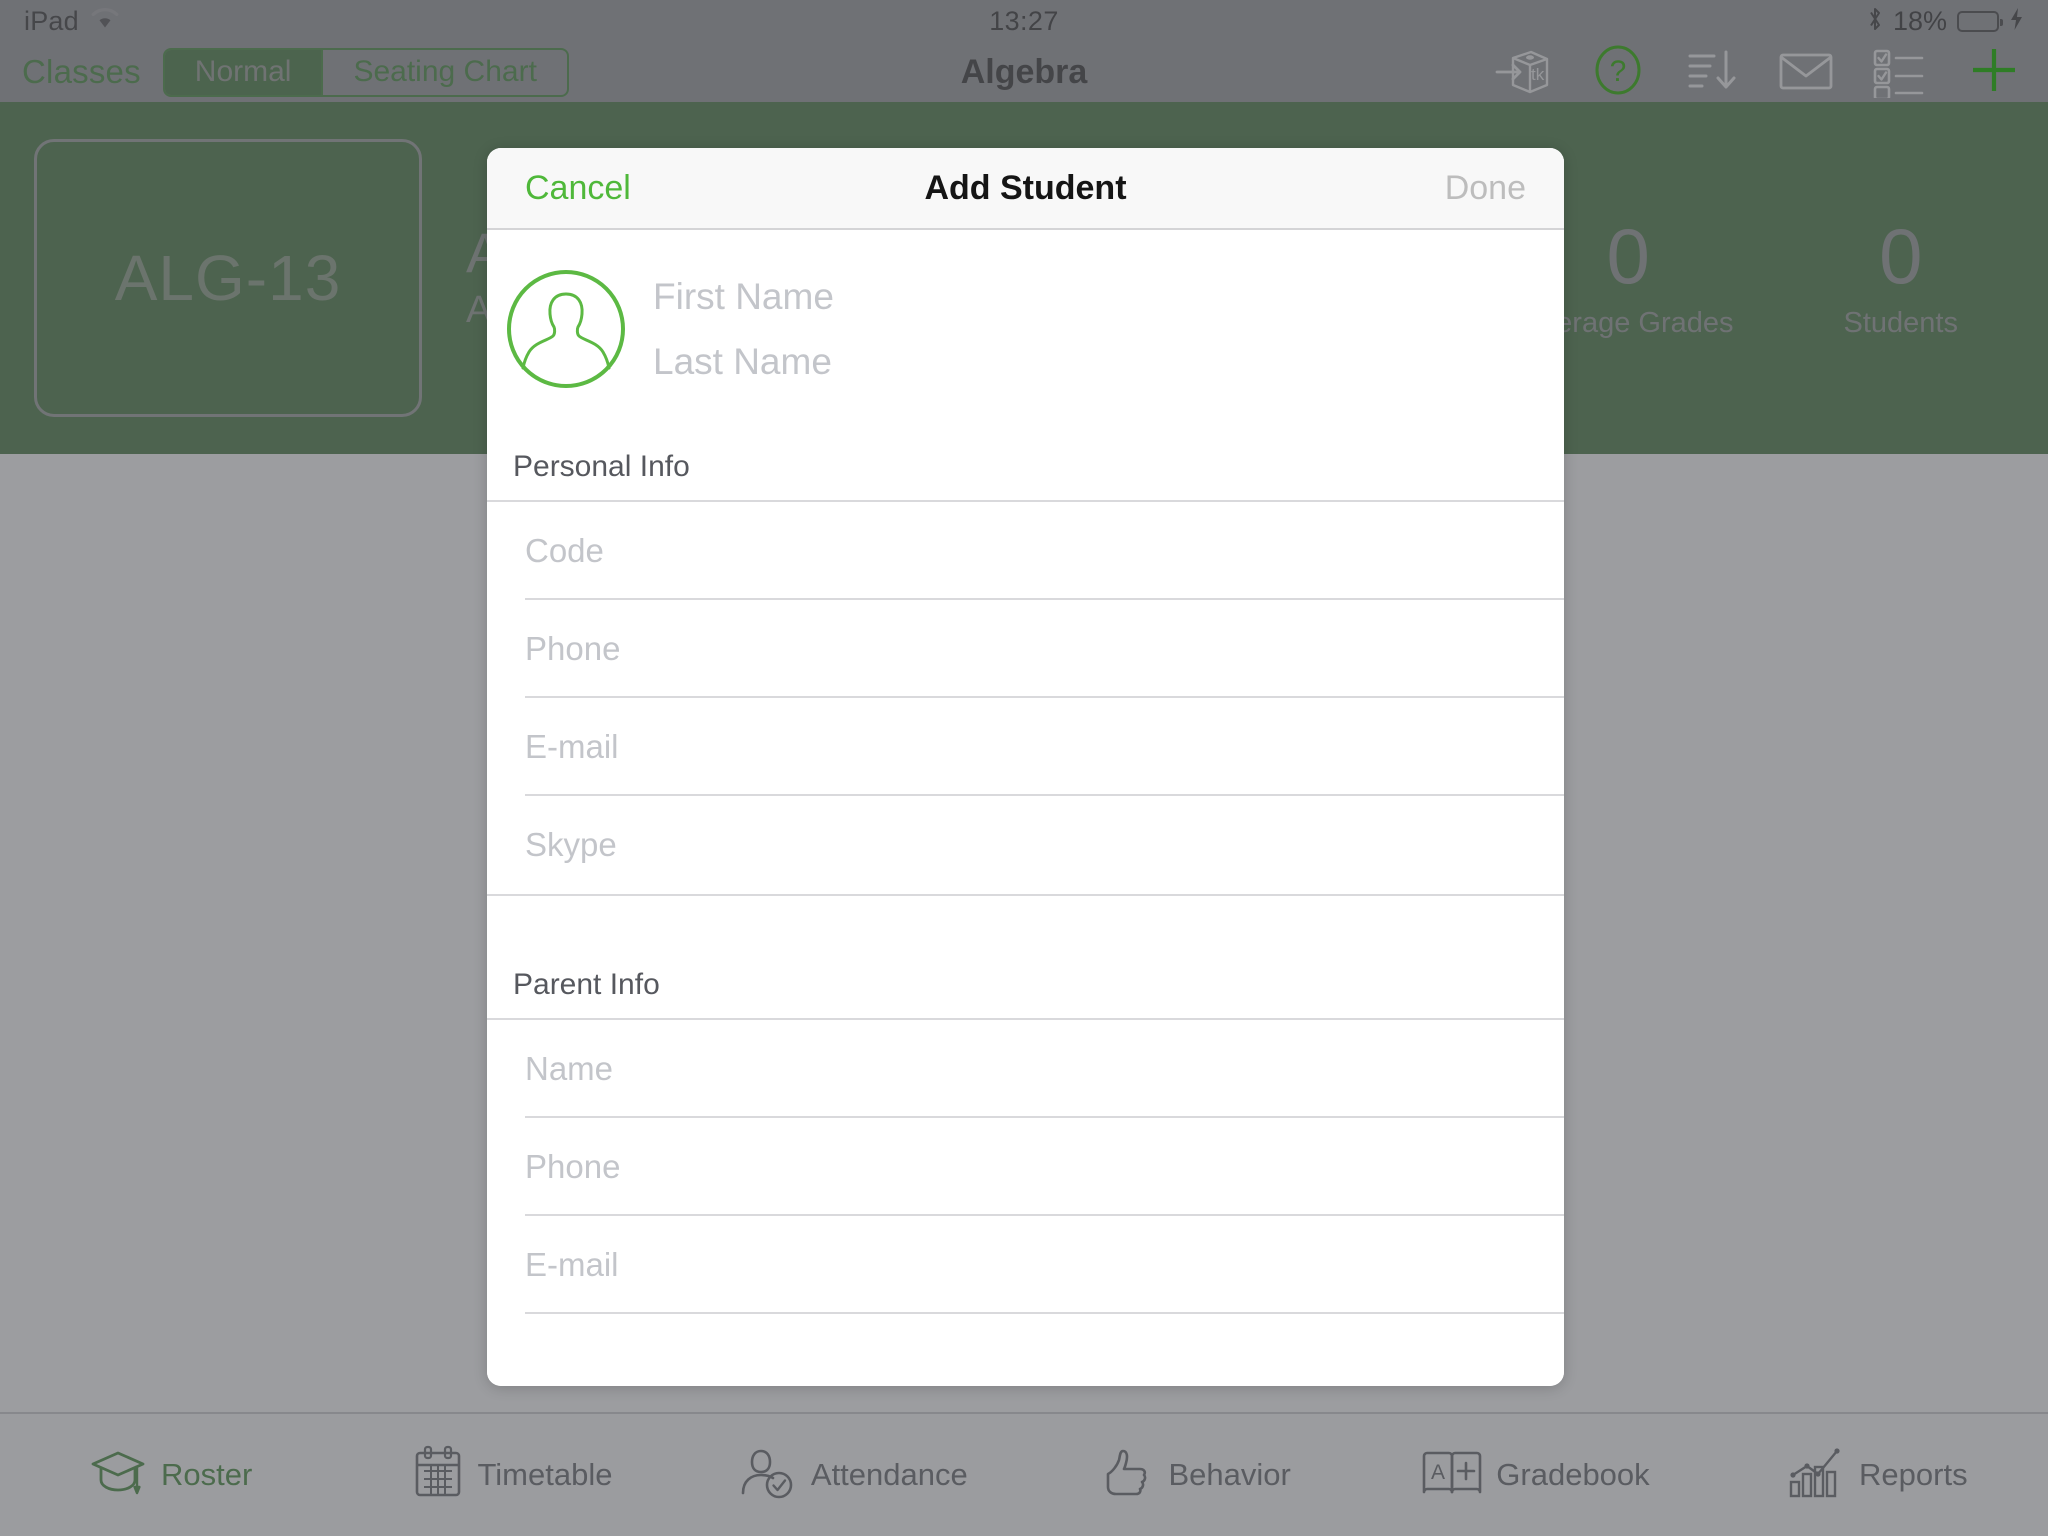 This screenshot has width=2048, height=1536. Describe the element at coordinates (438, 1475) in the screenshot. I see `calendar-icon` at that location.